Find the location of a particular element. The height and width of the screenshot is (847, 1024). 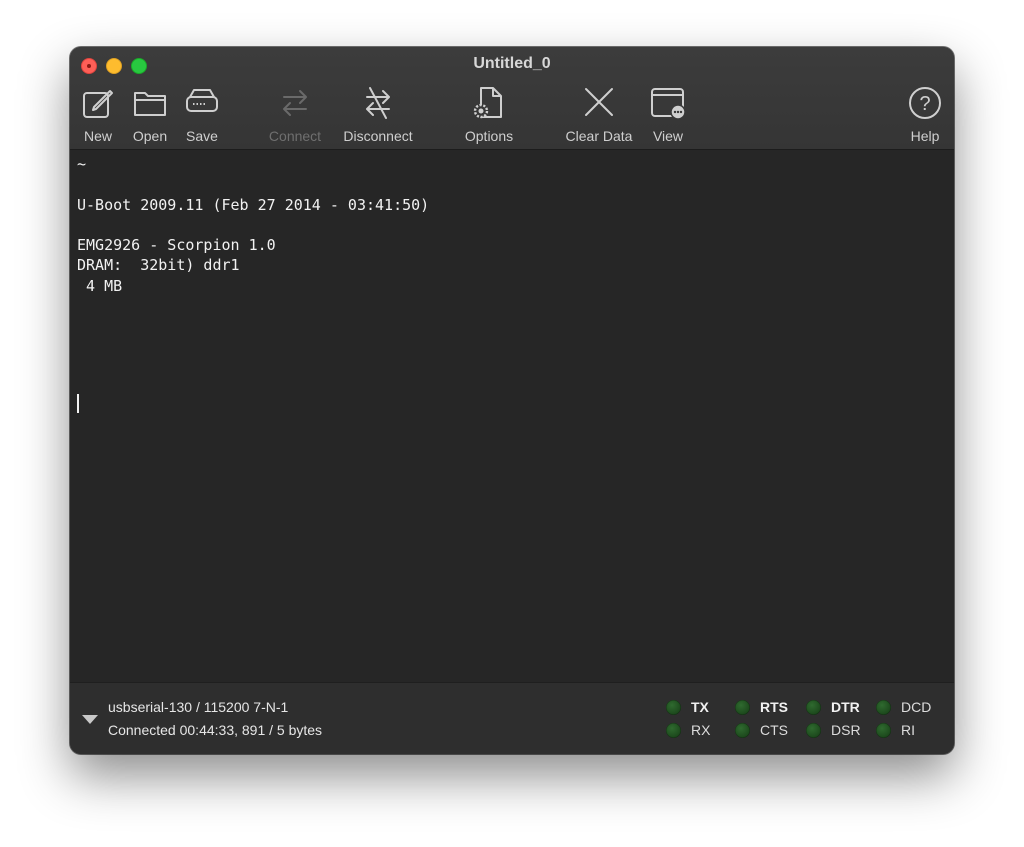

clear-data-label: Clear Data is located at coordinates (599, 136).